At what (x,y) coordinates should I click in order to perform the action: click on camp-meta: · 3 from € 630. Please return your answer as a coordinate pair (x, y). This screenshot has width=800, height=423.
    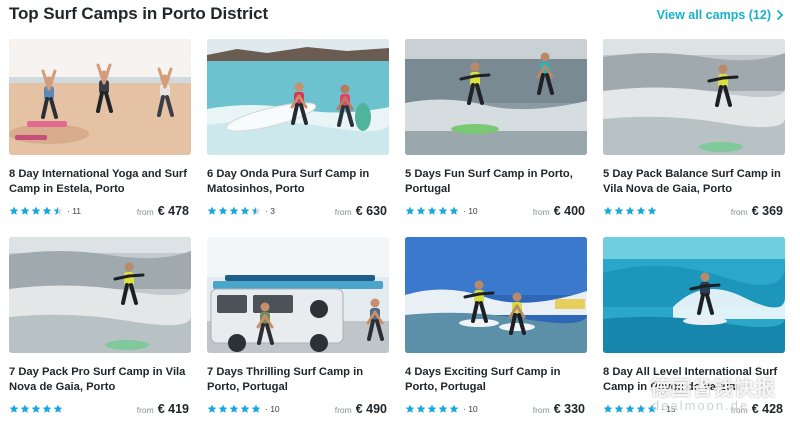
    Looking at the image, I should click on (297, 211).